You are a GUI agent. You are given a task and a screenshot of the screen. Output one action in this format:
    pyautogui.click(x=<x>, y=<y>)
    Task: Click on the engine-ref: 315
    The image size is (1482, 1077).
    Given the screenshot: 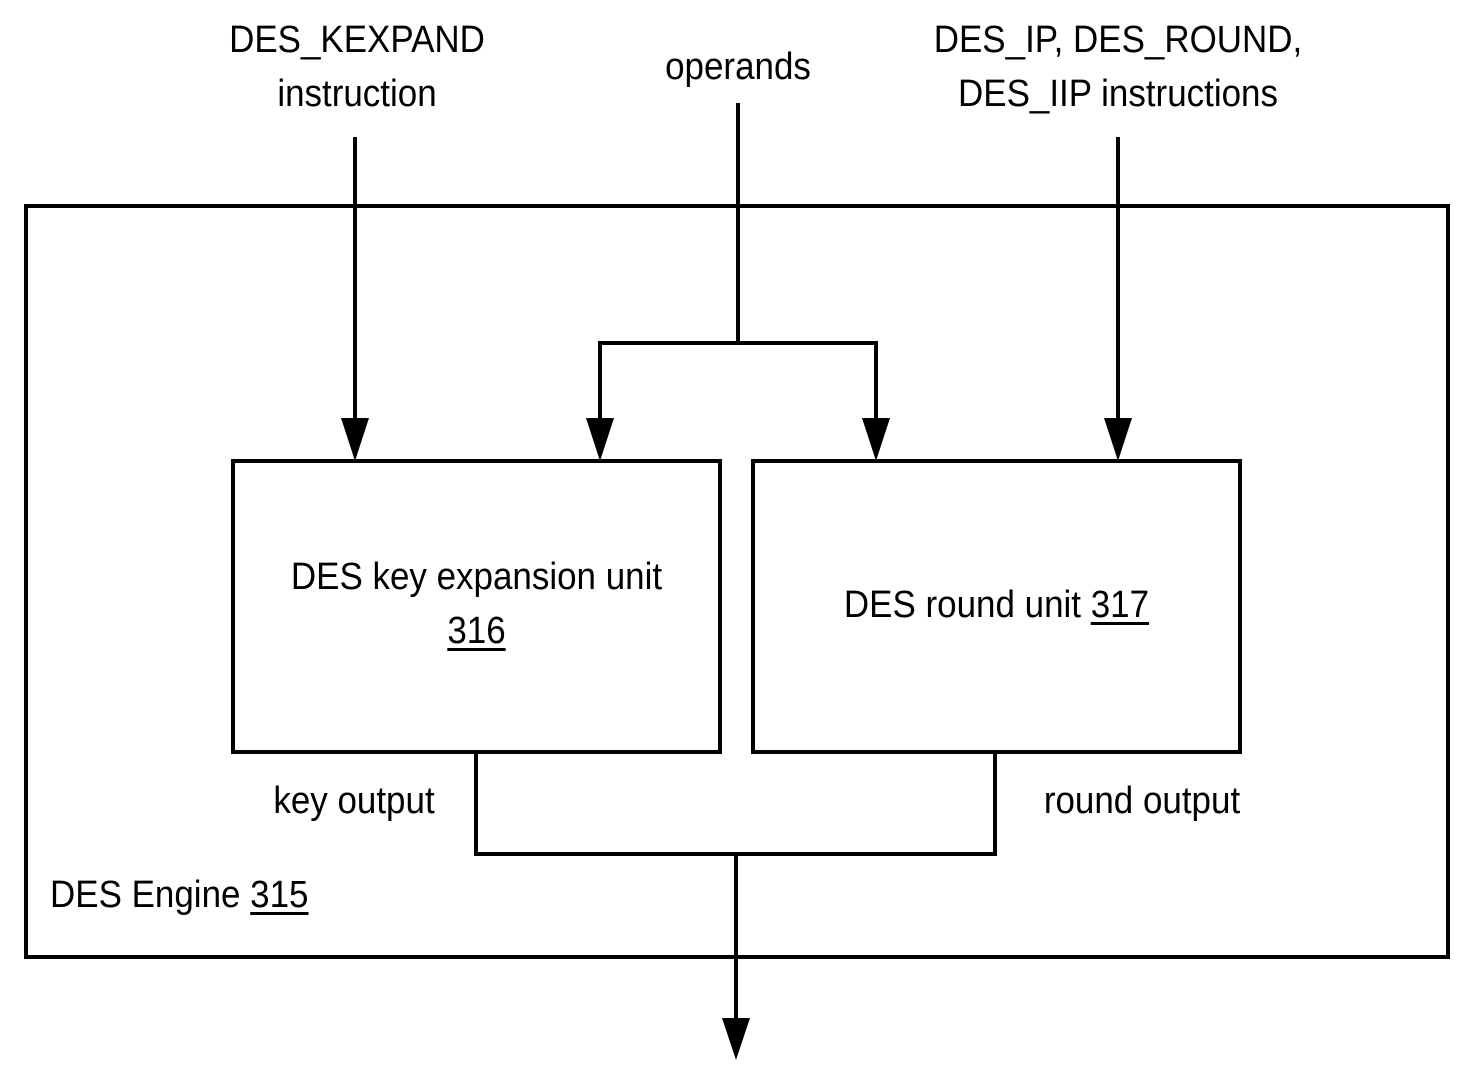 What is the action you would take?
    pyautogui.click(x=279, y=895)
    